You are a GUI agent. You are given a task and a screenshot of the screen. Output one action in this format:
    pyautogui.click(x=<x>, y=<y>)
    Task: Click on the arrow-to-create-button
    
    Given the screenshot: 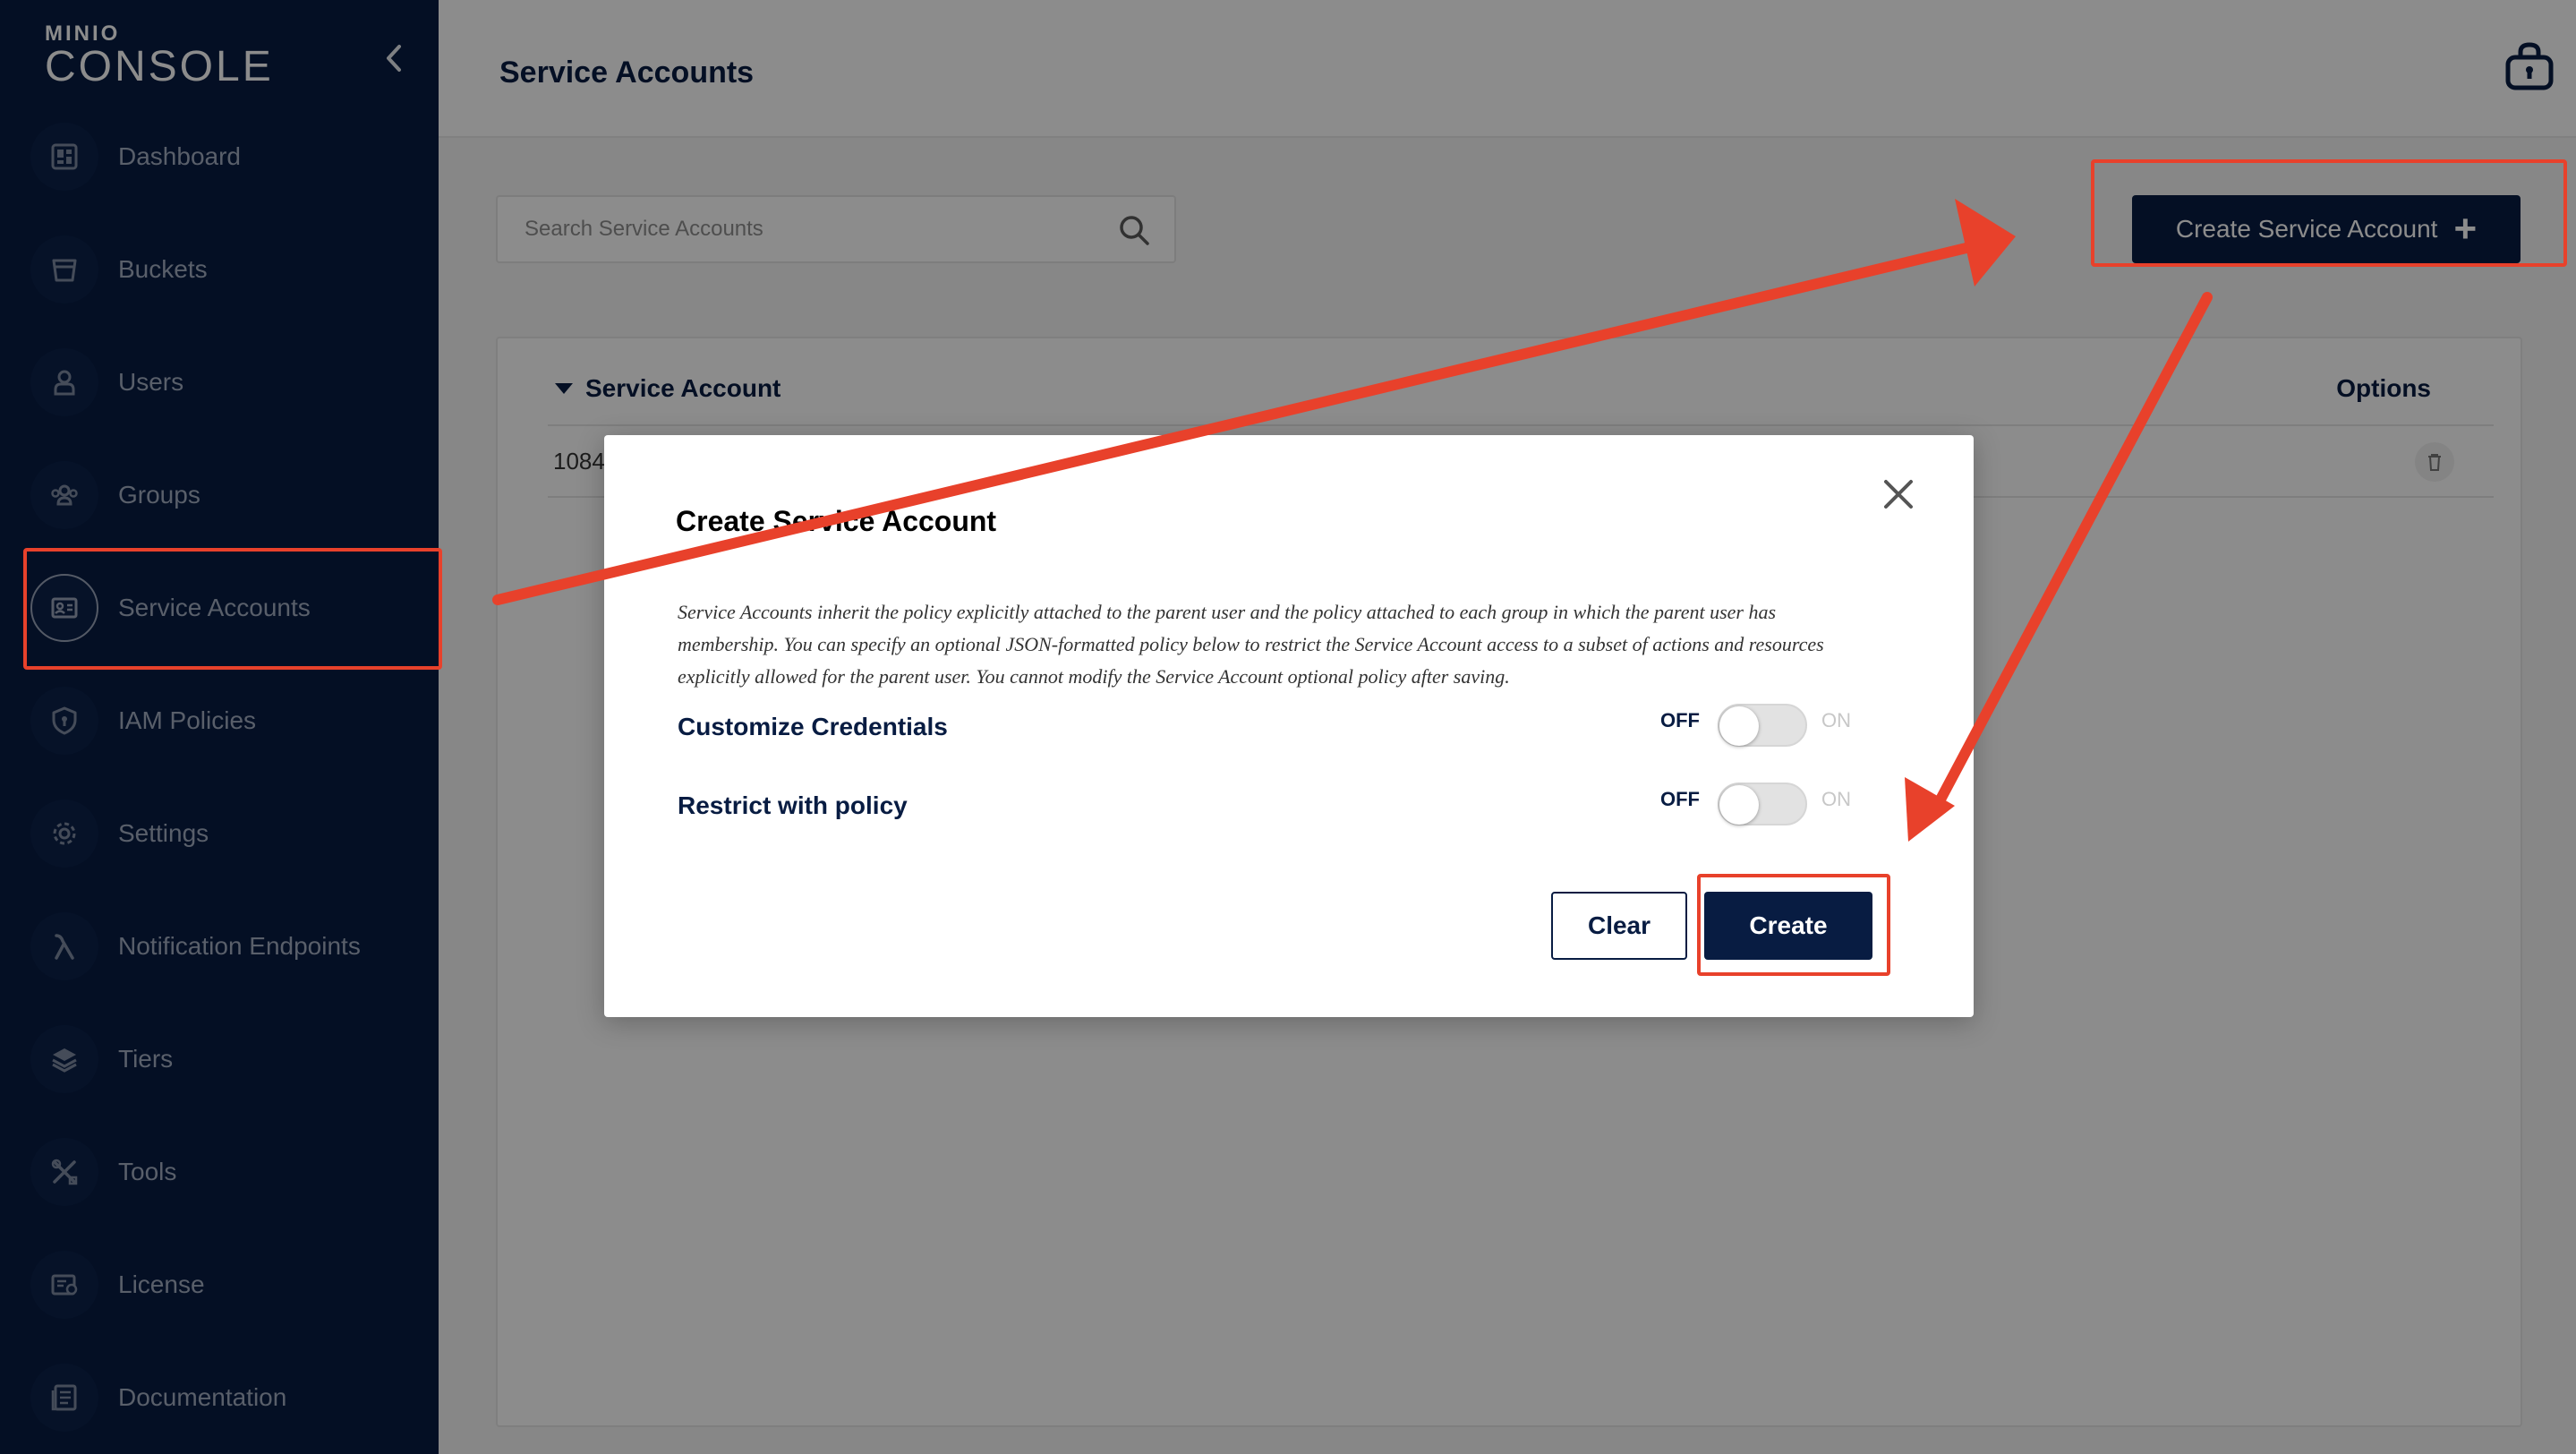 What is the action you would take?
    pyautogui.click(x=2059, y=567)
    